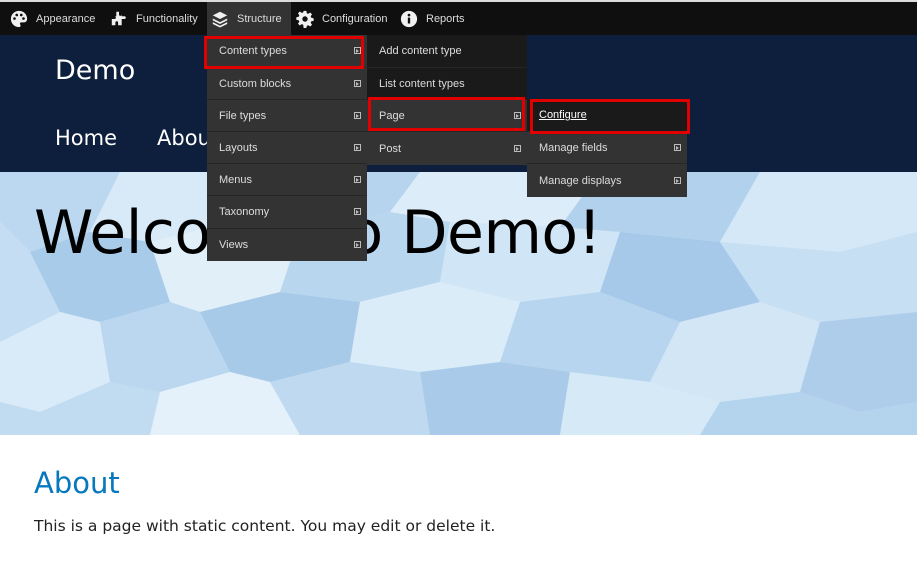  What do you see at coordinates (66, 18) in the screenshot?
I see `toolbar-label: Appearance` at bounding box center [66, 18].